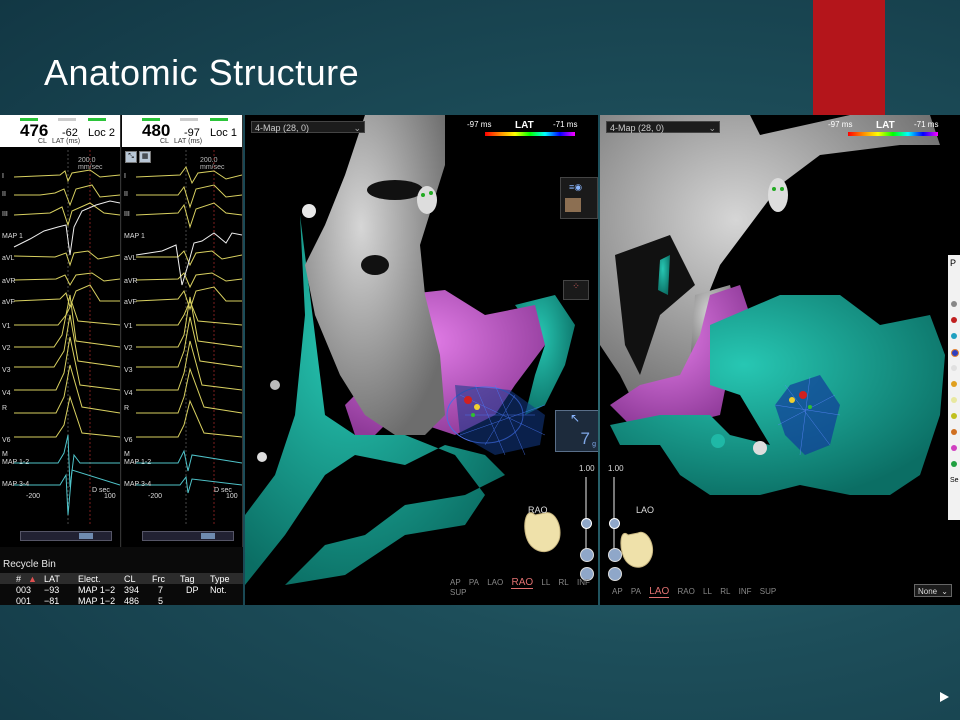 This screenshot has width=960, height=720. Describe the element at coordinates (565, 124) in the screenshot. I see `lat-max-label: -71 ms` at that location.